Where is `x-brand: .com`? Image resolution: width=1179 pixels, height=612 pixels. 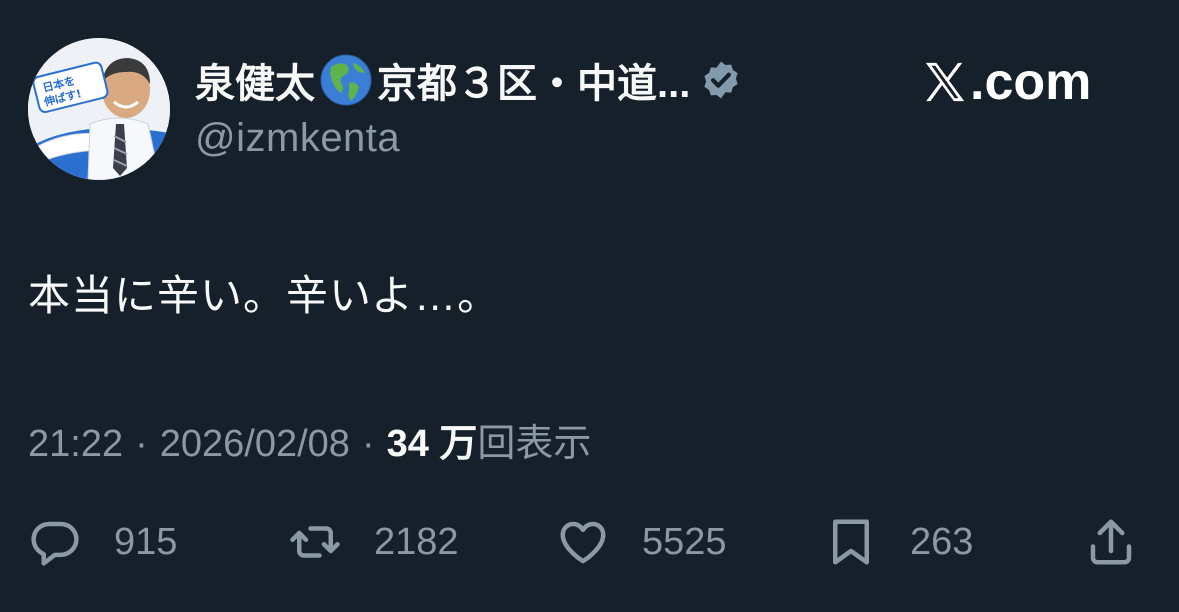 x-brand: .com is located at coordinates (1006, 82).